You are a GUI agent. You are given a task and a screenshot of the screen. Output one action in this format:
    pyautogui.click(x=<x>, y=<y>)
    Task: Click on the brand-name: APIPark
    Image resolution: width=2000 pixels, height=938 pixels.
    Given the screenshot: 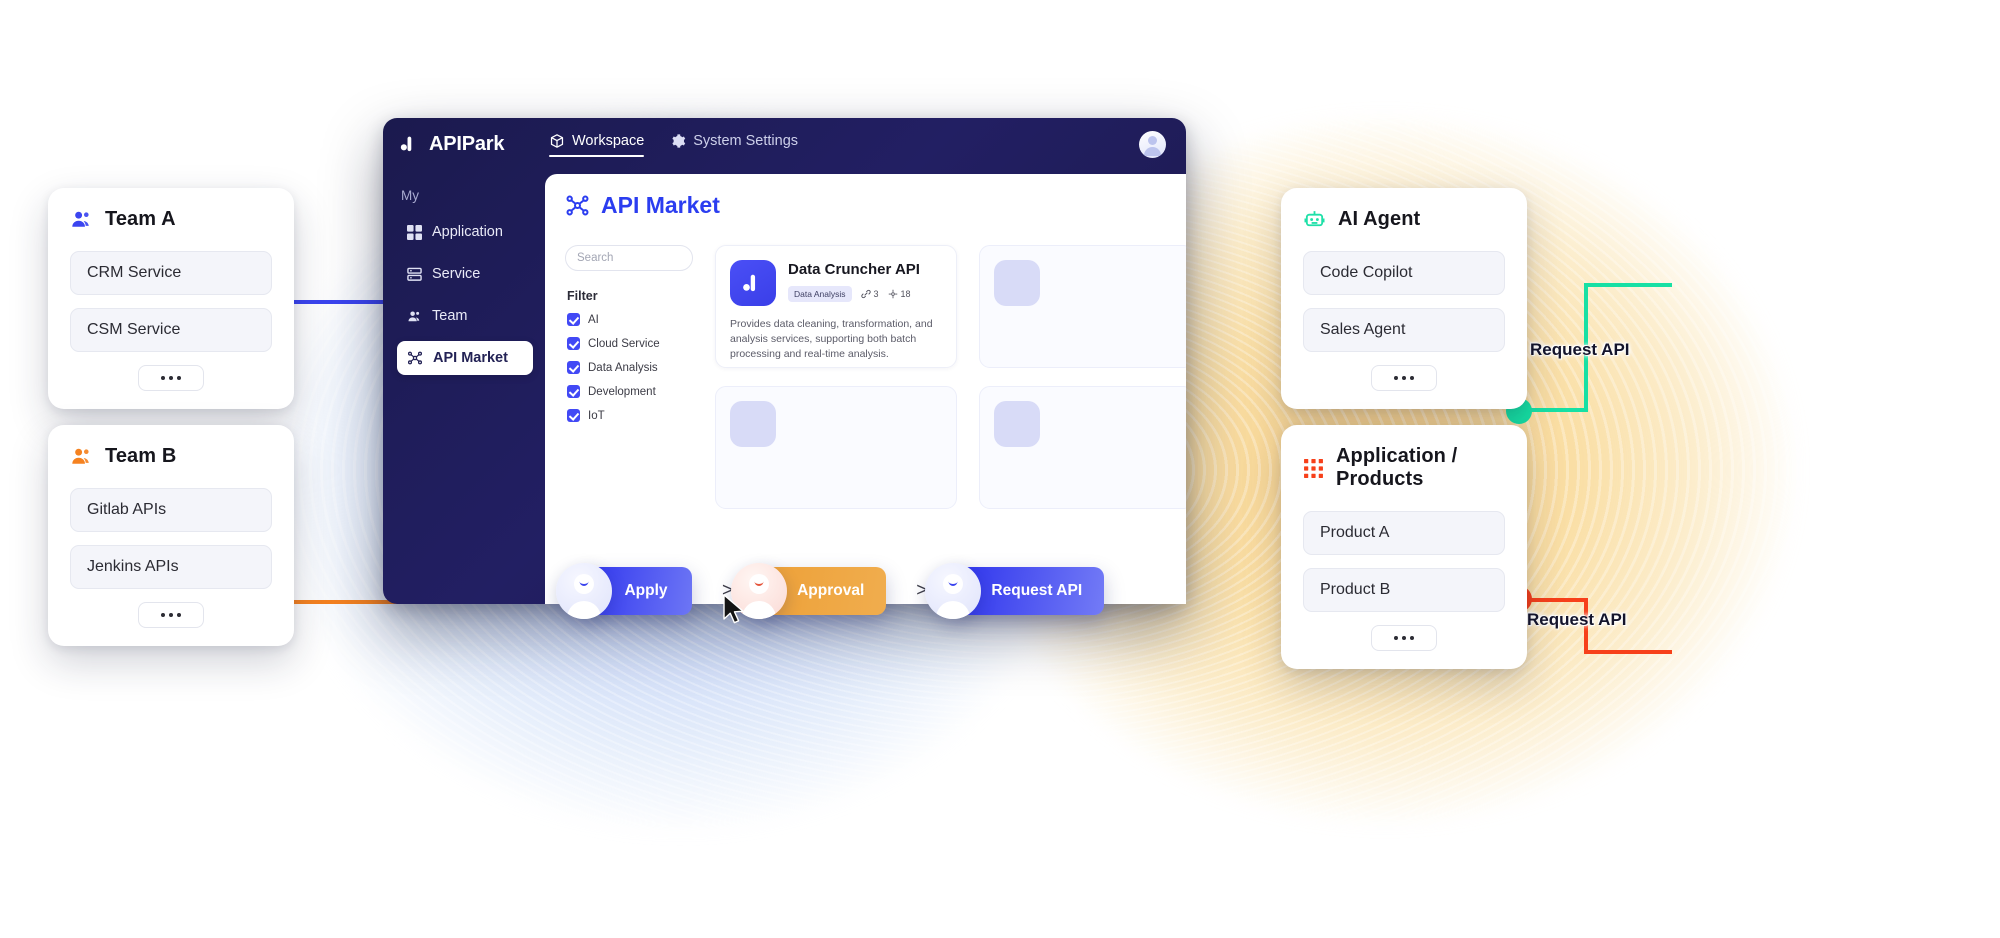 What is the action you would take?
    pyautogui.click(x=467, y=143)
    